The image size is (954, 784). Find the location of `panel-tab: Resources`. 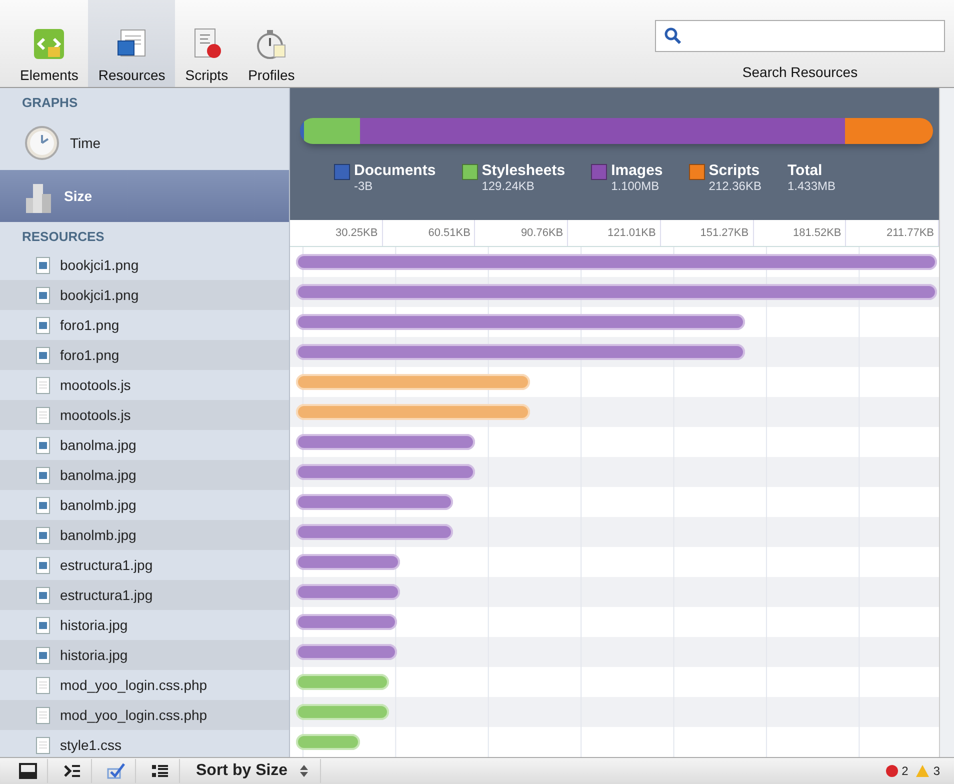

panel-tab: Resources is located at coordinates (132, 43).